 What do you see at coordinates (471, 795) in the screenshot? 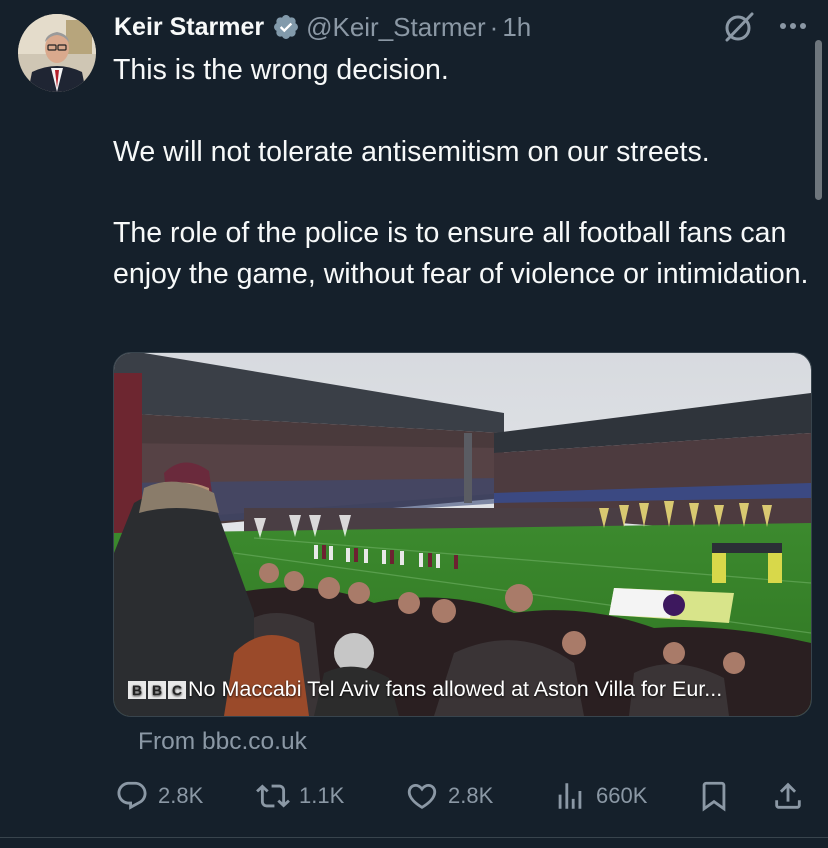
I see `like-count: 2.8K` at bounding box center [471, 795].